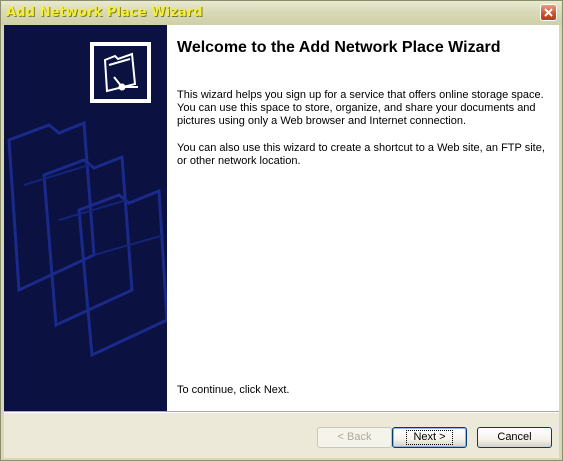 The image size is (563, 461). I want to click on continue-instruction: To continue, click Next., so click(233, 390).